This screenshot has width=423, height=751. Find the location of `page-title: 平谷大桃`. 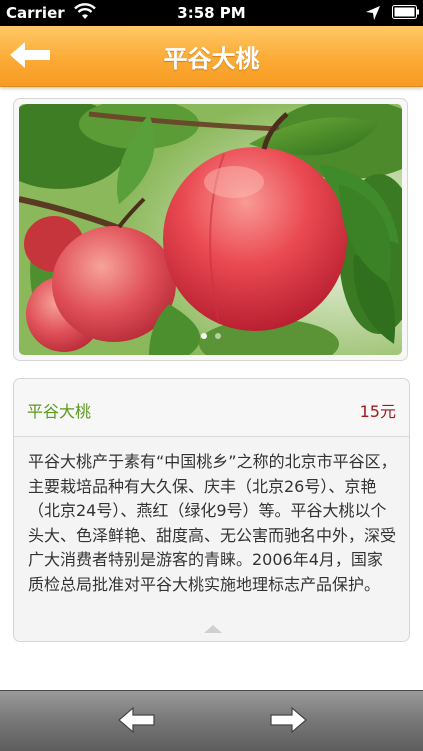

page-title: 平谷大桃 is located at coordinates (211, 59).